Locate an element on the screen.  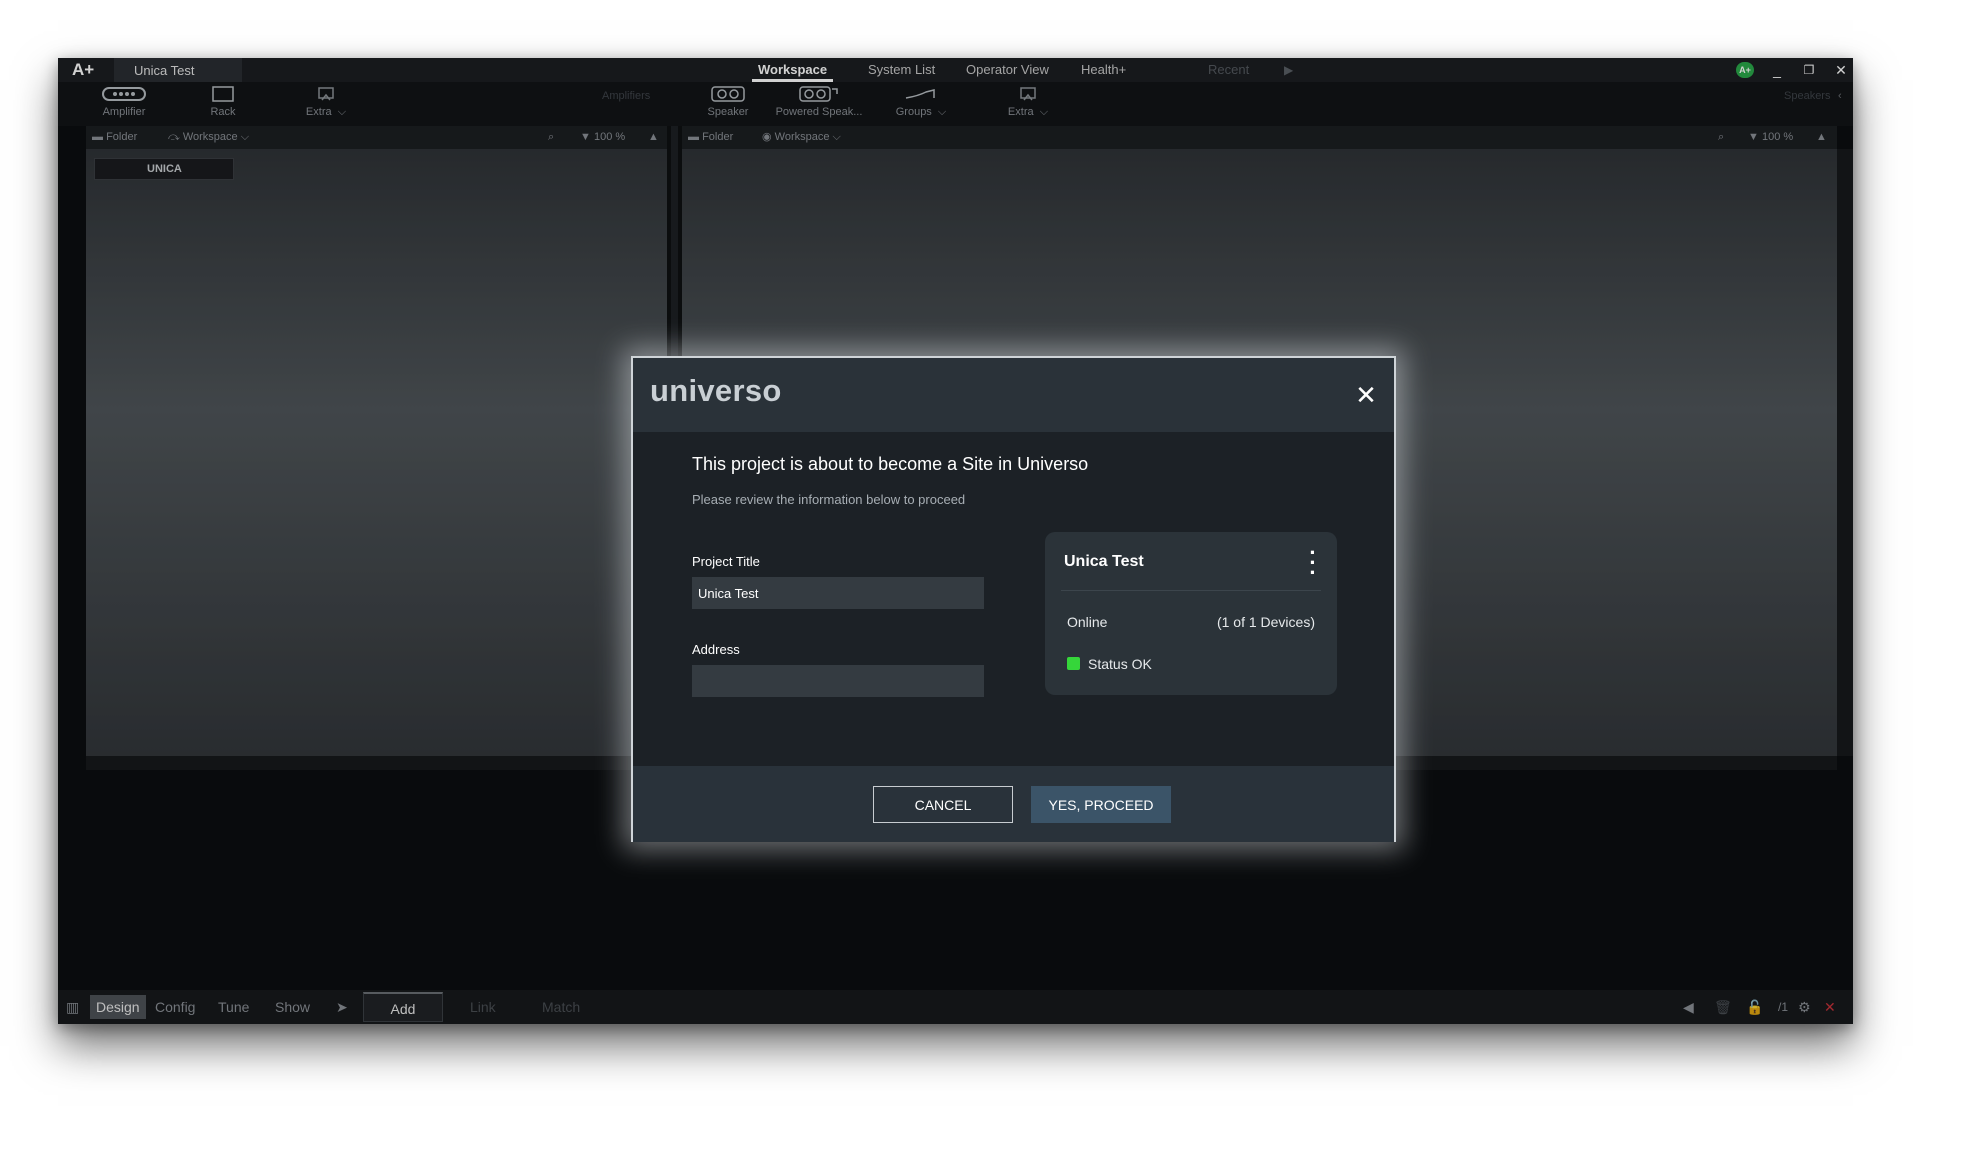
proceed-button: YES, PROCEED is located at coordinates (1101, 804).